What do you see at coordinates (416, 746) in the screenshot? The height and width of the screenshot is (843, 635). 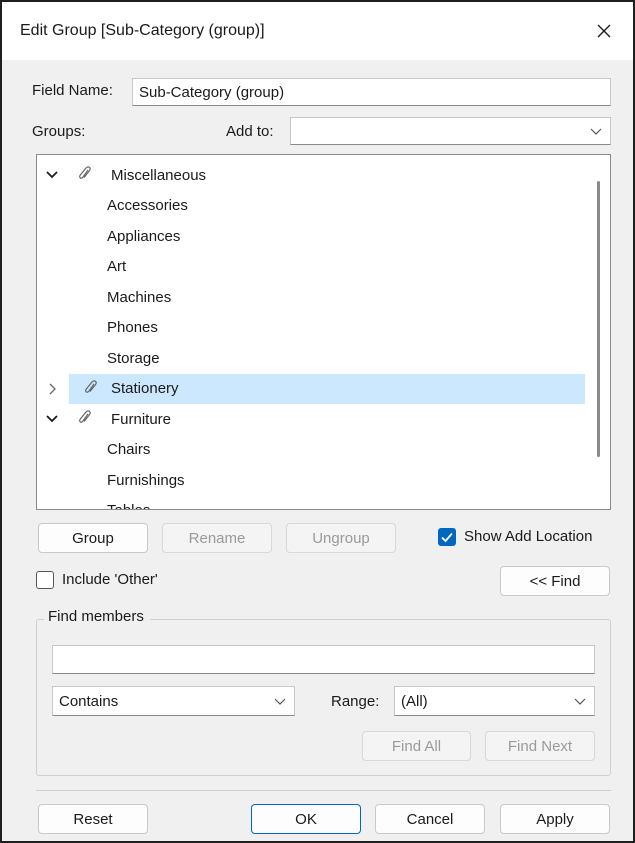 I see `find-all-button: Find All` at bounding box center [416, 746].